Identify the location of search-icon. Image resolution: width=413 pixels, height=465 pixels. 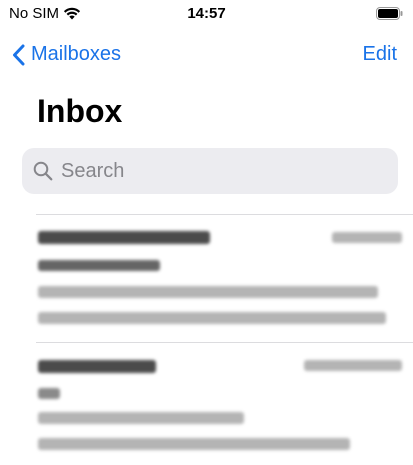
(43, 171).